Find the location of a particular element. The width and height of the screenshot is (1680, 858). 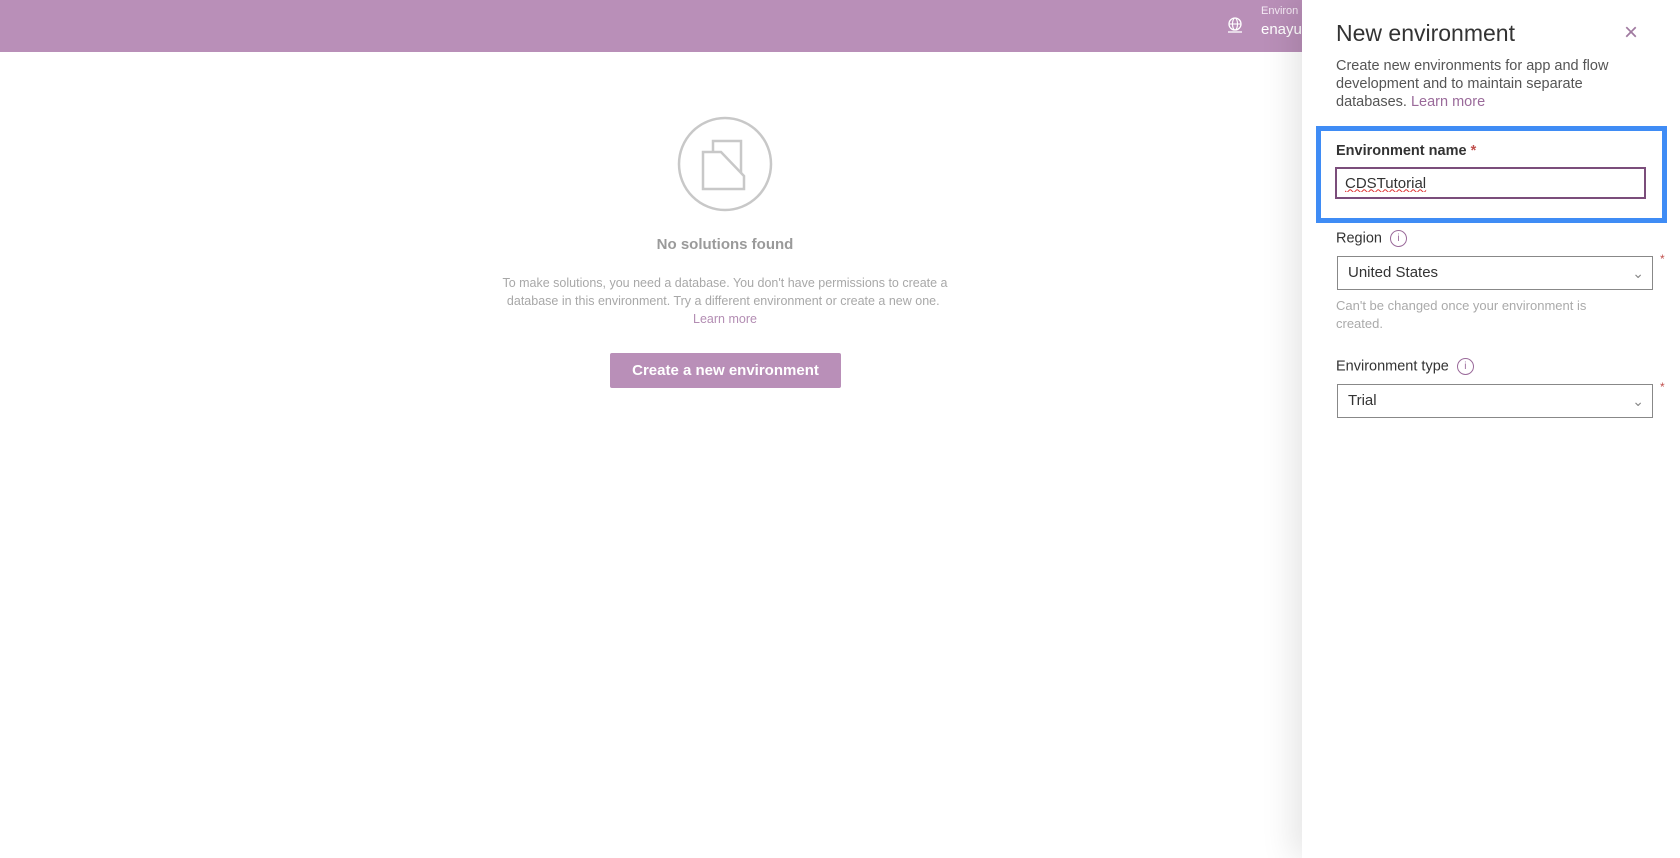

environment-name-label: Environment name * is located at coordinates (1406, 151).